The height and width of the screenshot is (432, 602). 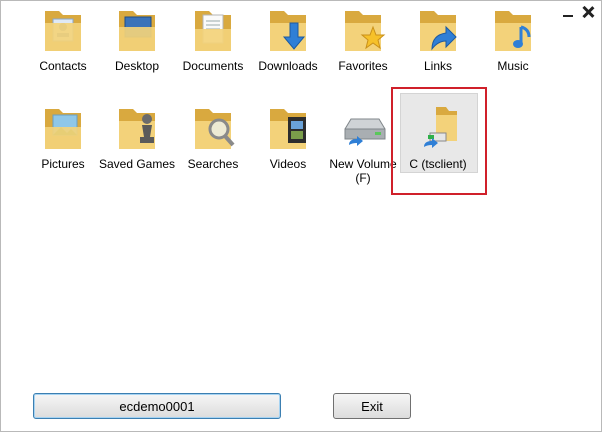 What do you see at coordinates (137, 30) in the screenshot?
I see `desktop-folder-icon` at bounding box center [137, 30].